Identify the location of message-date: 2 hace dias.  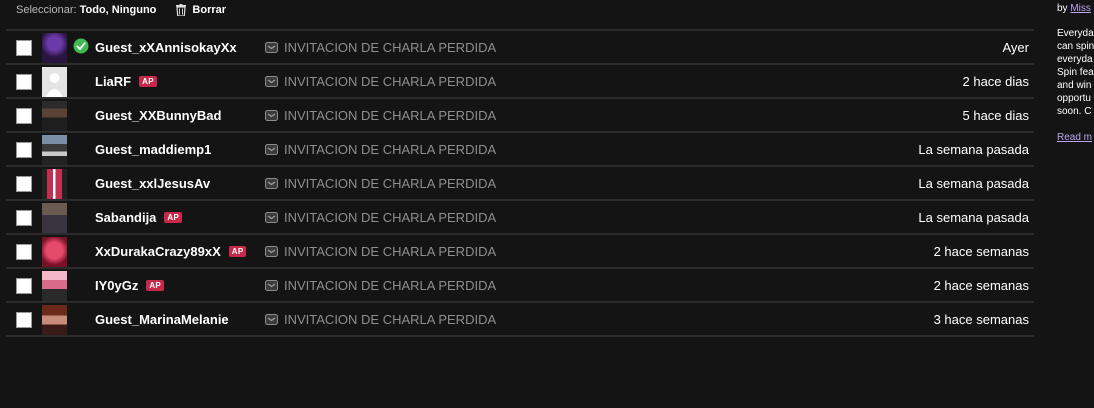
(996, 81).